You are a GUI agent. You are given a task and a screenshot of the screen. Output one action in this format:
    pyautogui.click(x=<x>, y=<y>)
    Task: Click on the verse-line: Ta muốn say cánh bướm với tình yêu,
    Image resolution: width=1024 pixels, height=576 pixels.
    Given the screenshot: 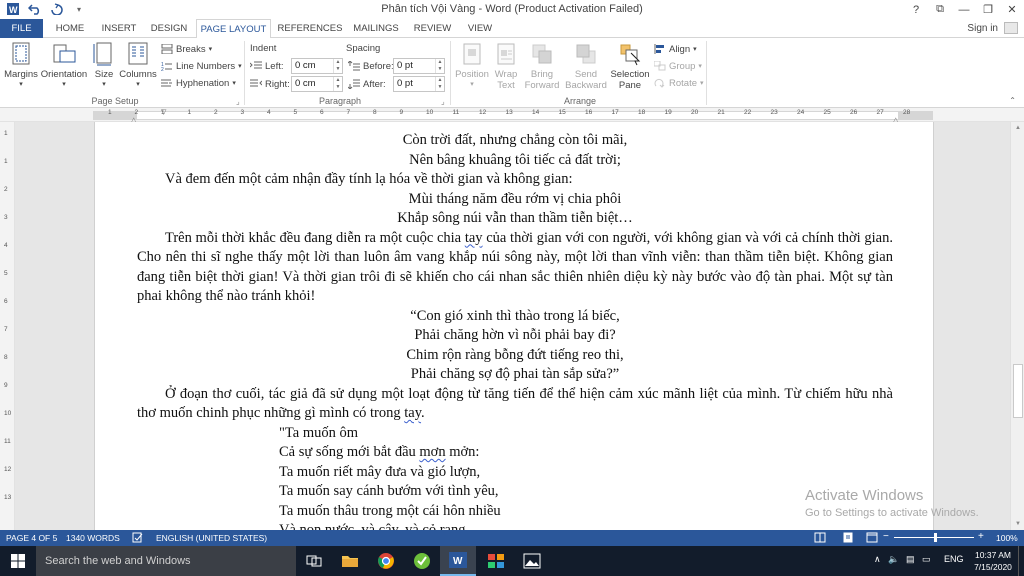 What is the action you would take?
    pyautogui.click(x=515, y=492)
    